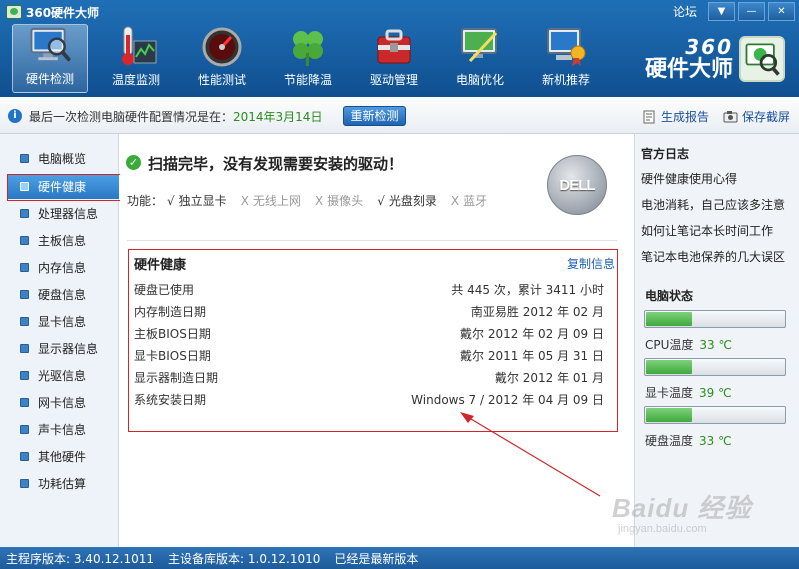 The height and width of the screenshot is (569, 799). I want to click on computer-badge-icon, so click(566, 47).